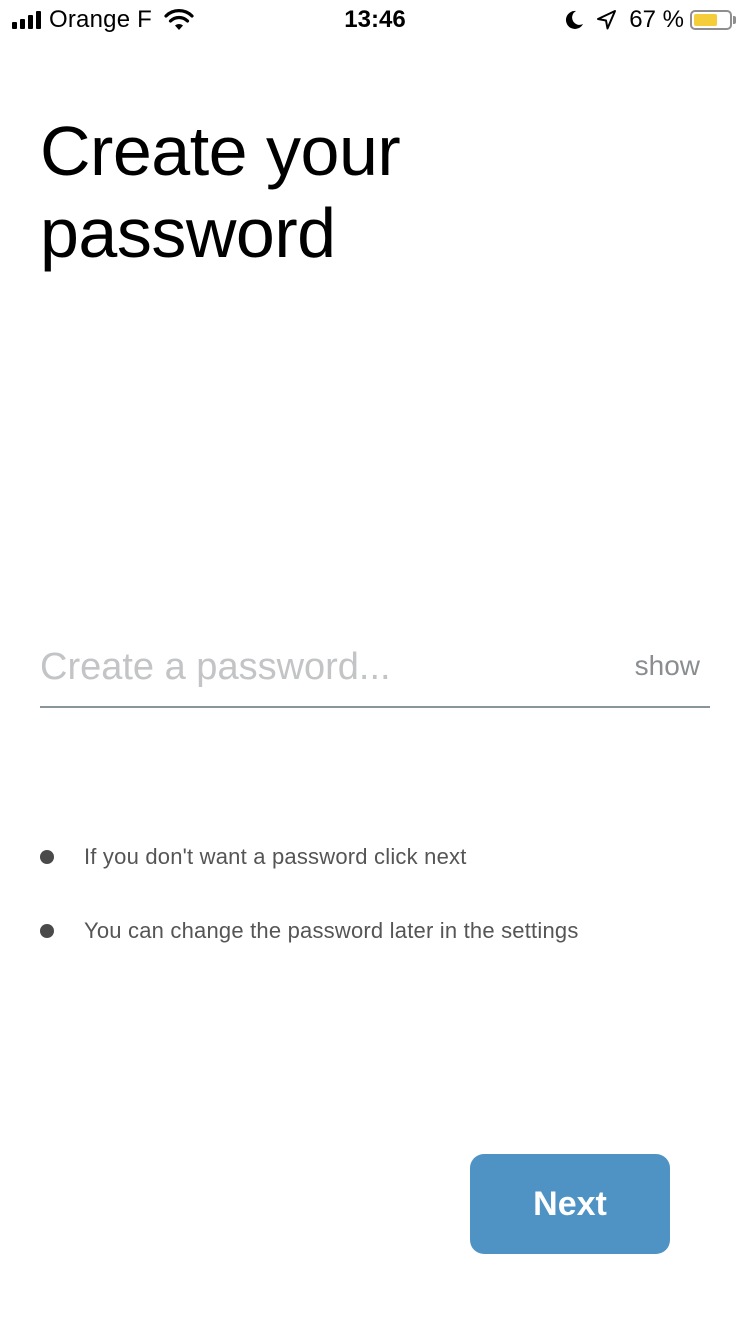  Describe the element at coordinates (667, 666) in the screenshot. I see `show-password-toggle: show` at that location.